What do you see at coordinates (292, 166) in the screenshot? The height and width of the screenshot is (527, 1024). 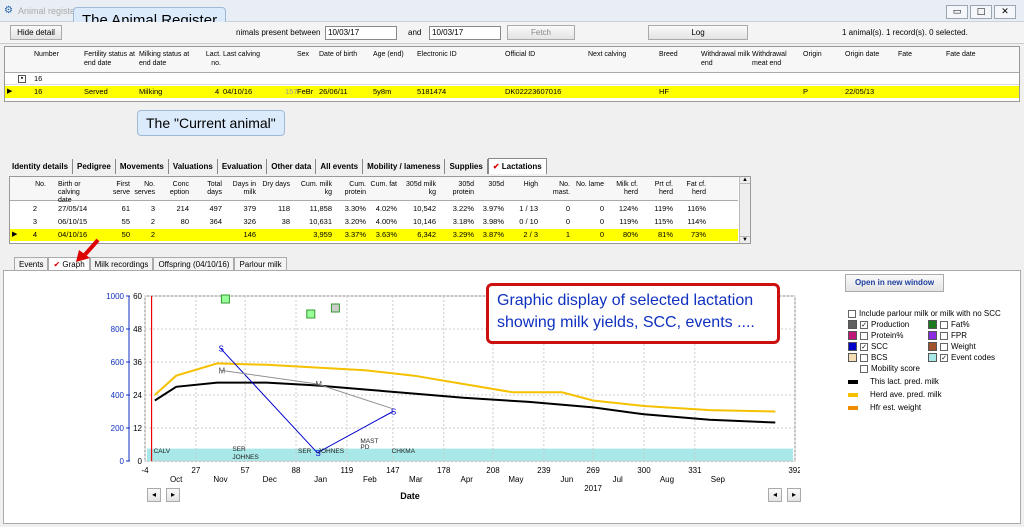 I see `tab-other-data: Other data` at bounding box center [292, 166].